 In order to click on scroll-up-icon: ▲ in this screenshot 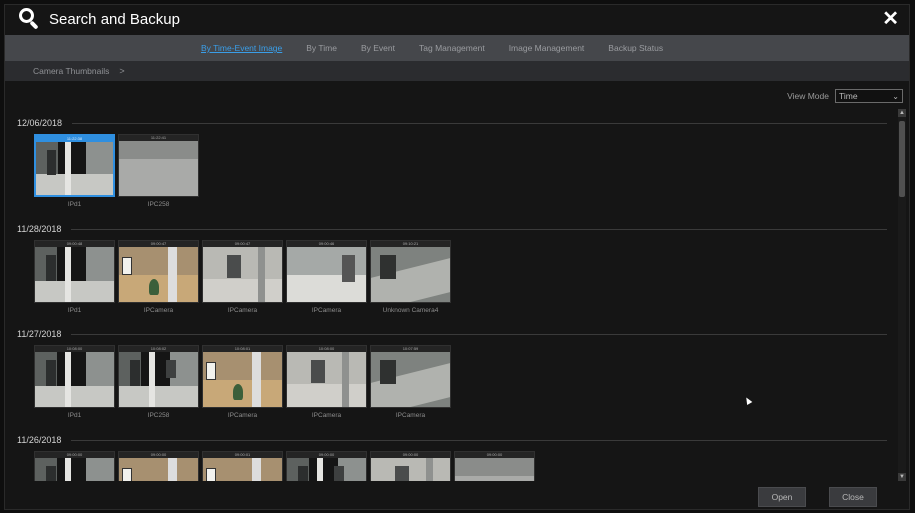, I will do `click(902, 113)`.